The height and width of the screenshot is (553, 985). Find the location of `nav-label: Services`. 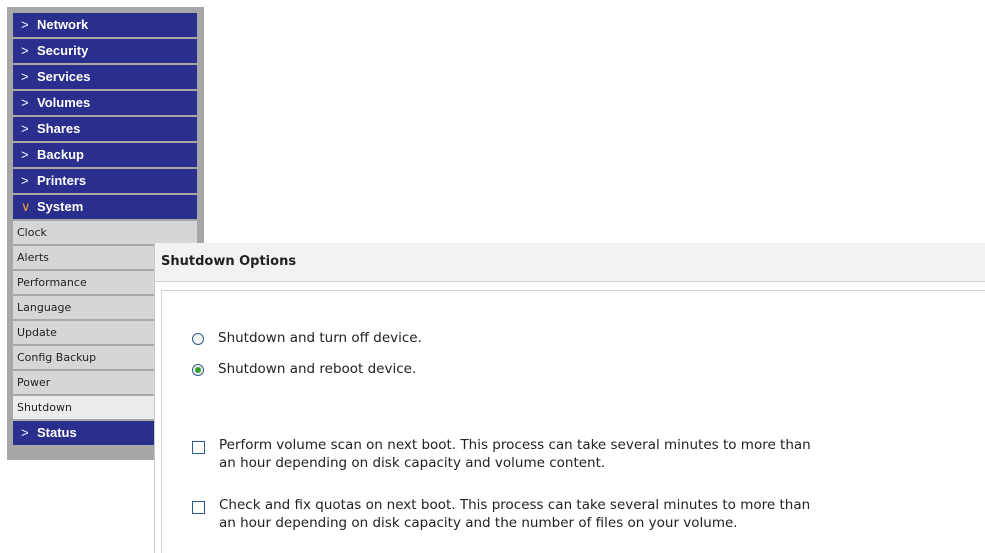

nav-label: Services is located at coordinates (64, 76).